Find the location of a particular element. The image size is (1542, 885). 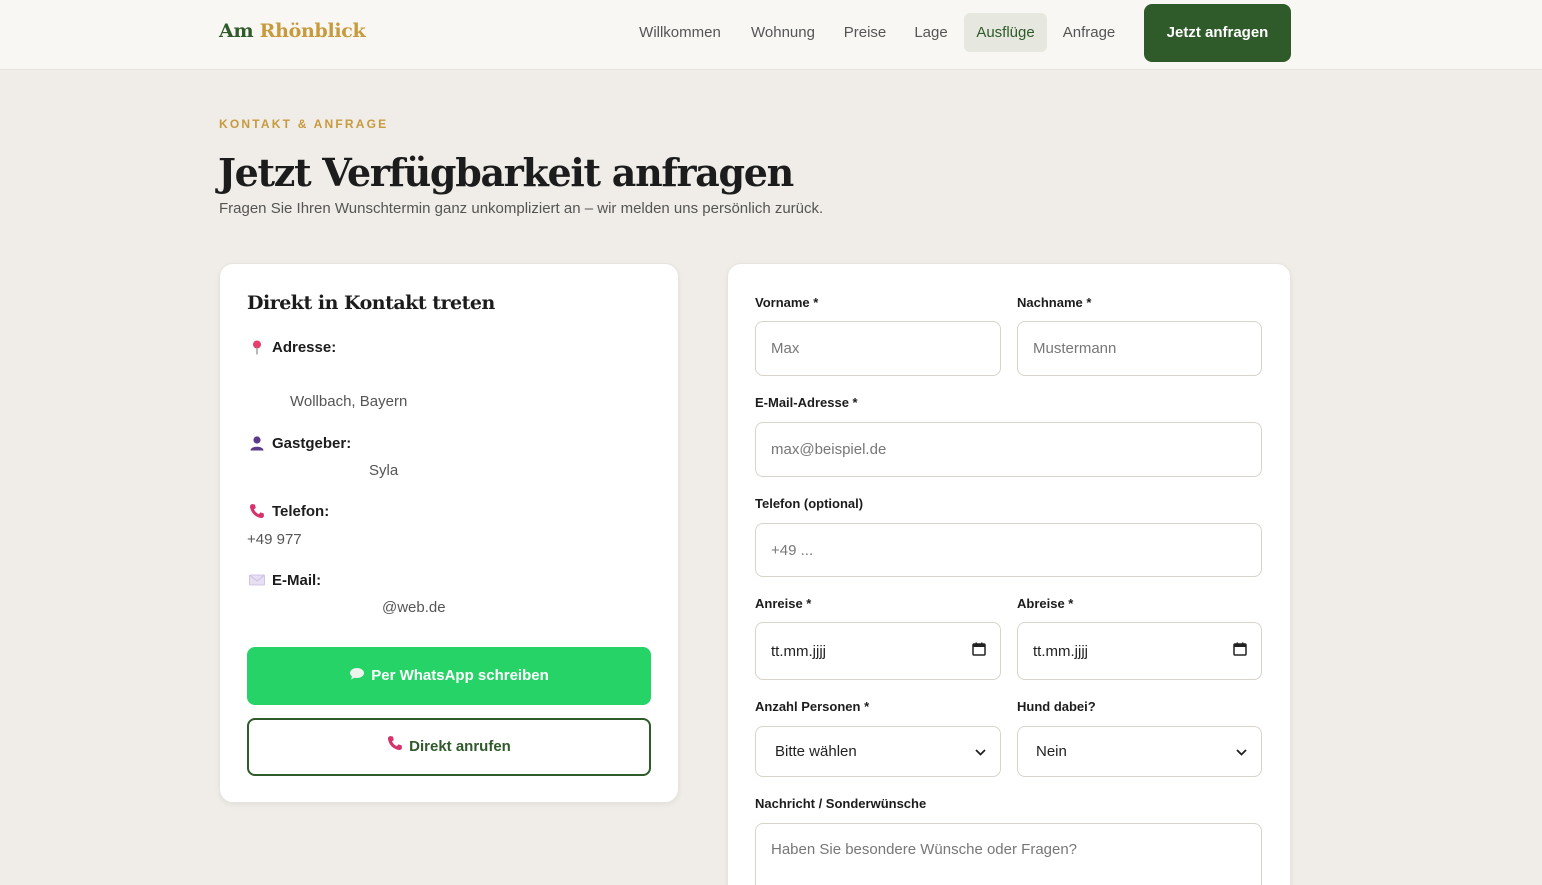

dog-label: Hund dabei? is located at coordinates (1056, 706).